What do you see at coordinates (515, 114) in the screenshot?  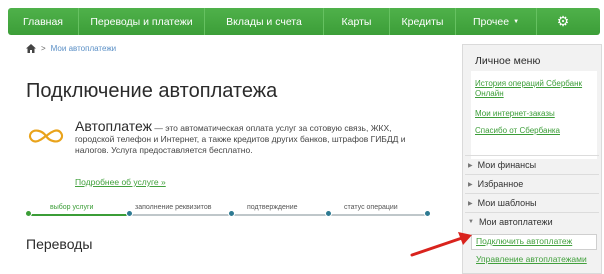 I see `internet-orders-link: Мои интернет-заказы` at bounding box center [515, 114].